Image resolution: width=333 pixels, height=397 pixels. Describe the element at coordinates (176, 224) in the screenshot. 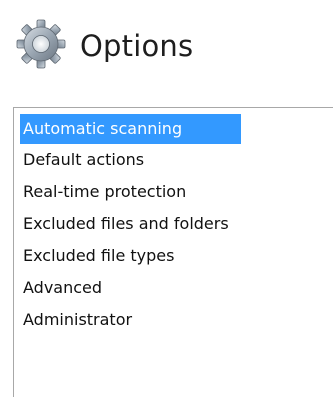

I see `list-item-excluded-files-and-folders: Excluded files and folders` at that location.